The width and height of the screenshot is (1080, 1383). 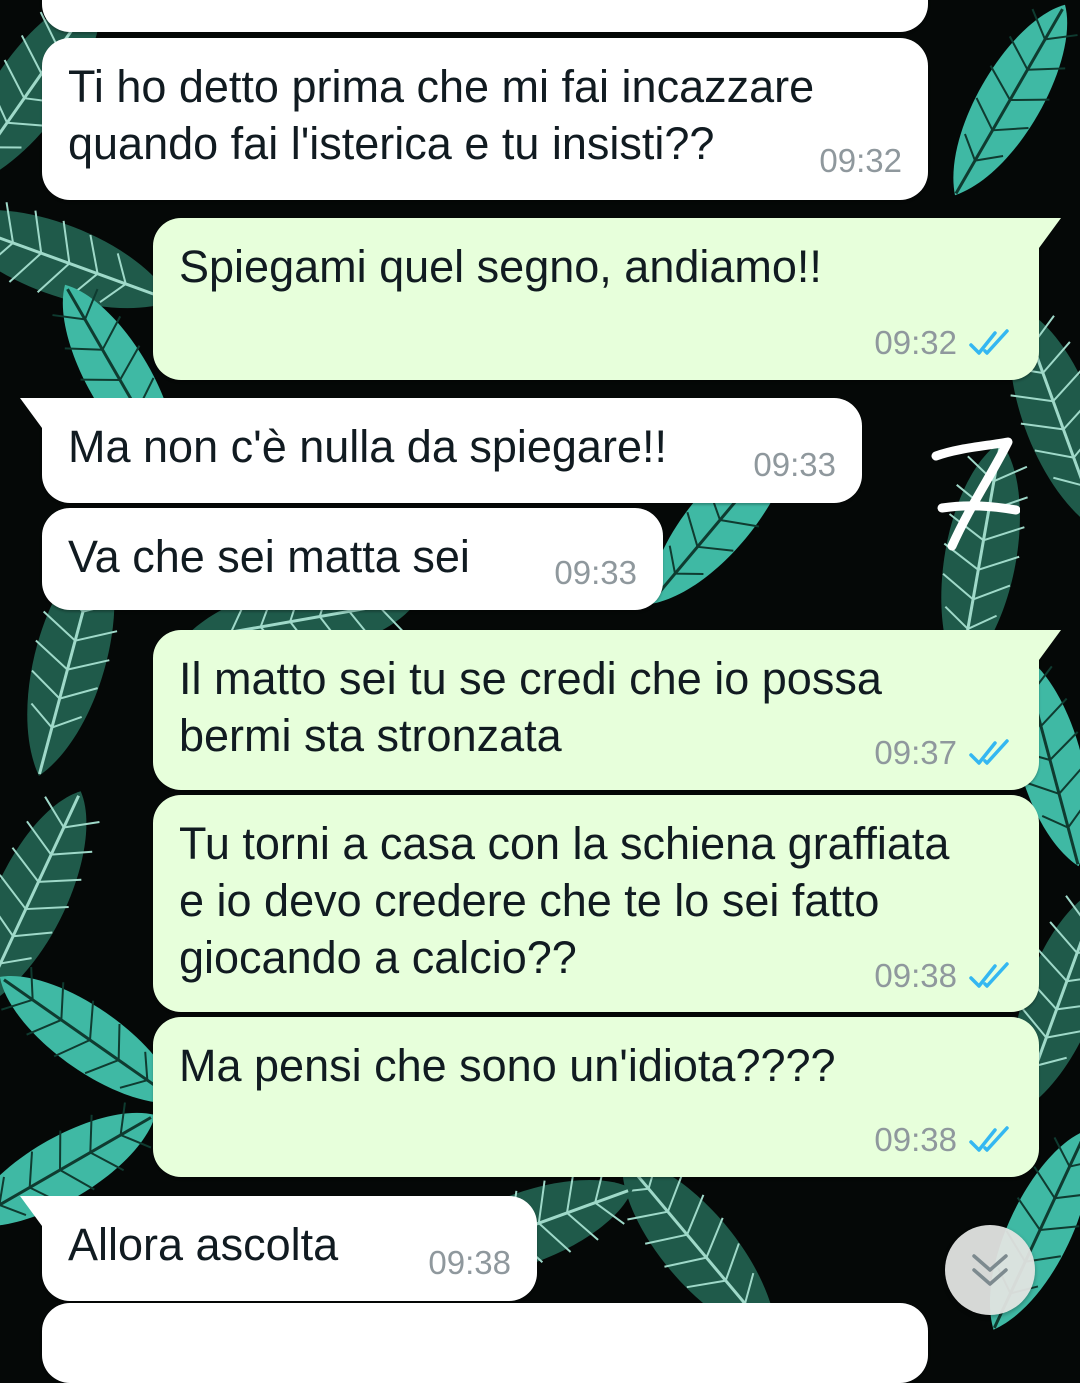 I want to click on message-bubble-incoming: Allora ascolta 09:38, so click(x=278, y=1248).